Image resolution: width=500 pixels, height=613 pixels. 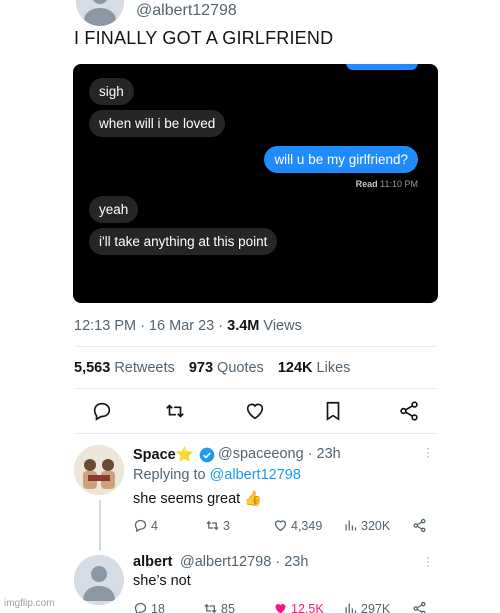 What do you see at coordinates (333, 411) in the screenshot?
I see `bookmark-icon` at bounding box center [333, 411].